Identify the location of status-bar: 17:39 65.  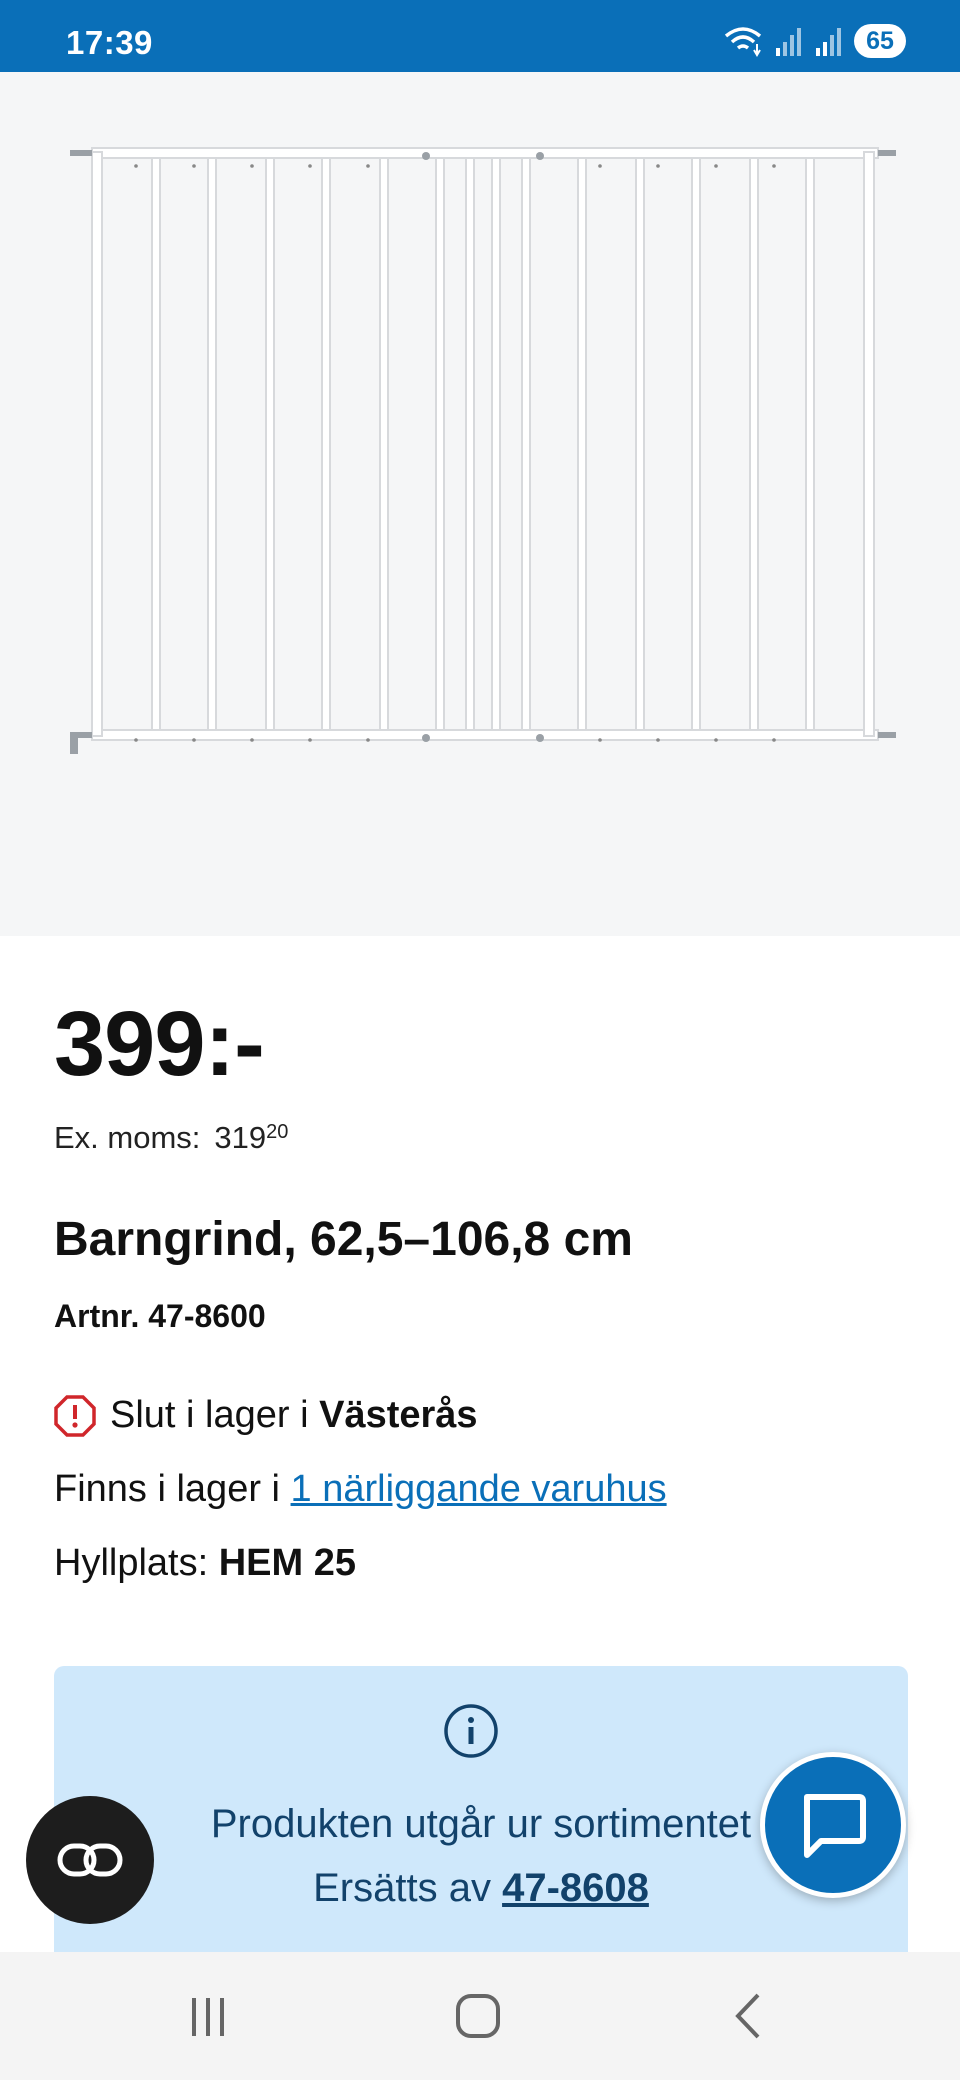
(480, 36).